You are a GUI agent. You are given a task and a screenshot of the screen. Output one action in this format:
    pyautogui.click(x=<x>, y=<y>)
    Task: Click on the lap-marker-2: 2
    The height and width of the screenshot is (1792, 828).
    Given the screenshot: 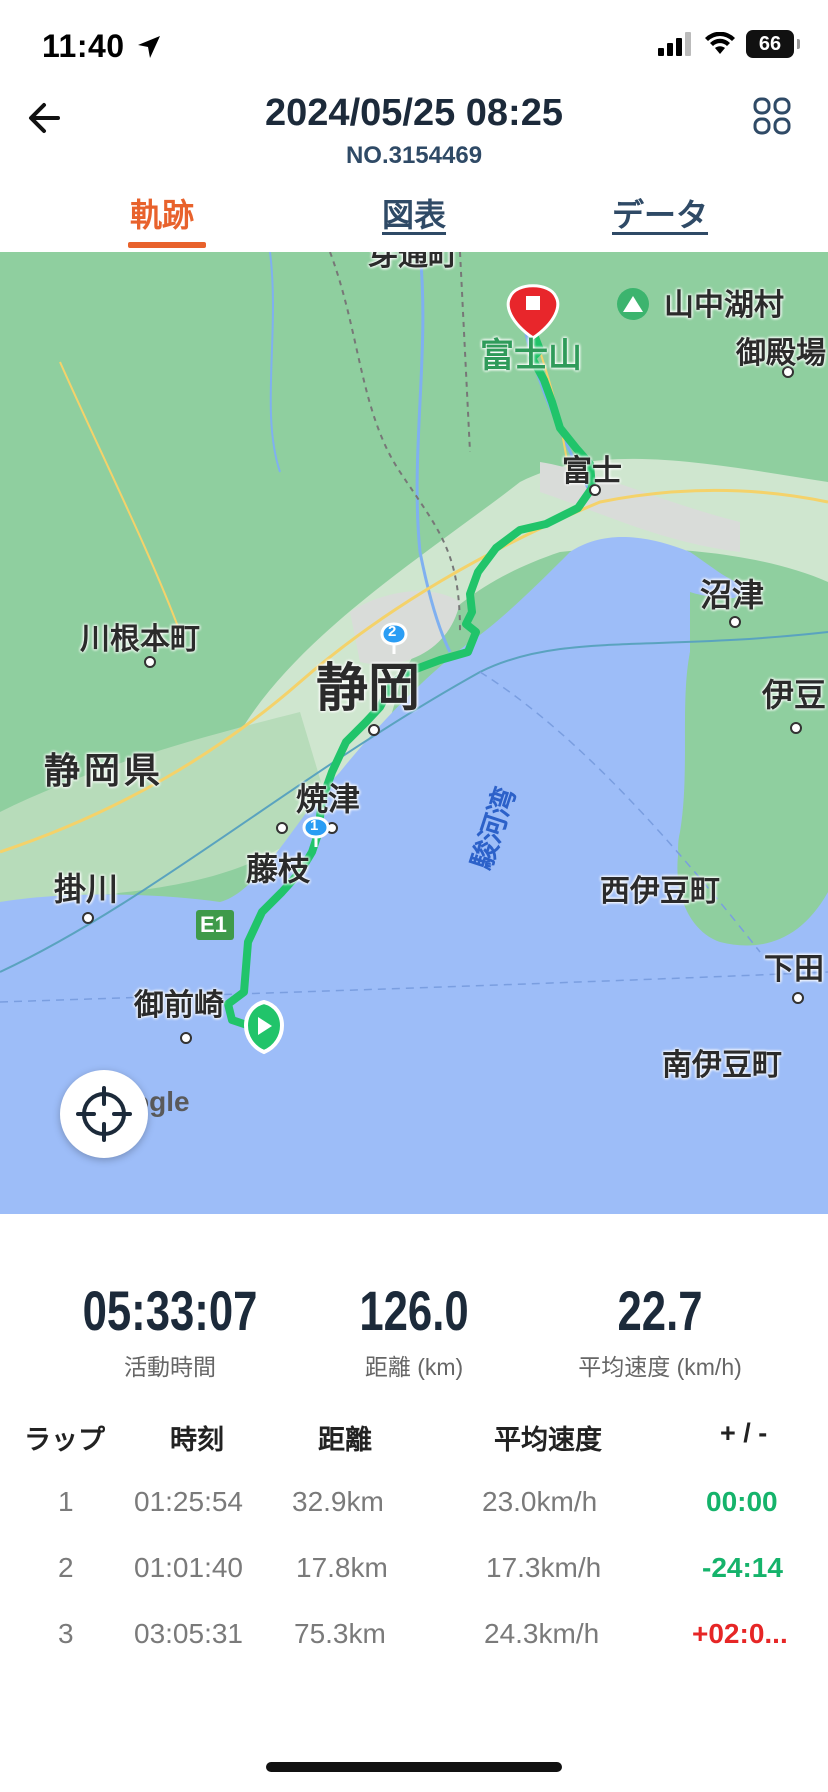 What is the action you would take?
    pyautogui.click(x=392, y=631)
    